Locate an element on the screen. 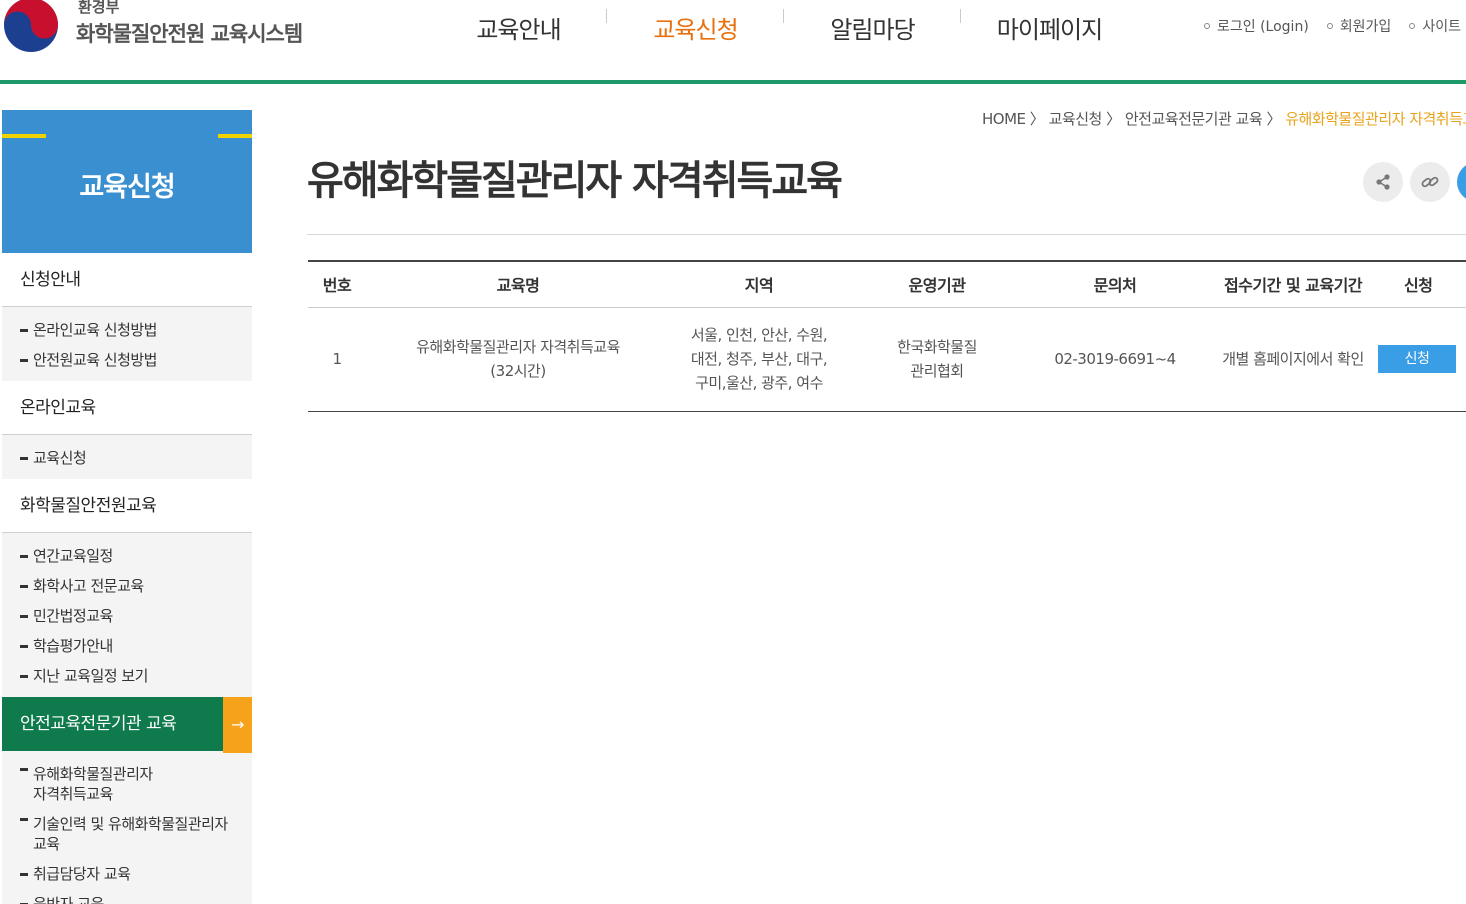 This screenshot has height=904, width=1466. sidebar-item-technician-course: 기술인력 및 유해화학물질관리자 교육 is located at coordinates (127, 834).